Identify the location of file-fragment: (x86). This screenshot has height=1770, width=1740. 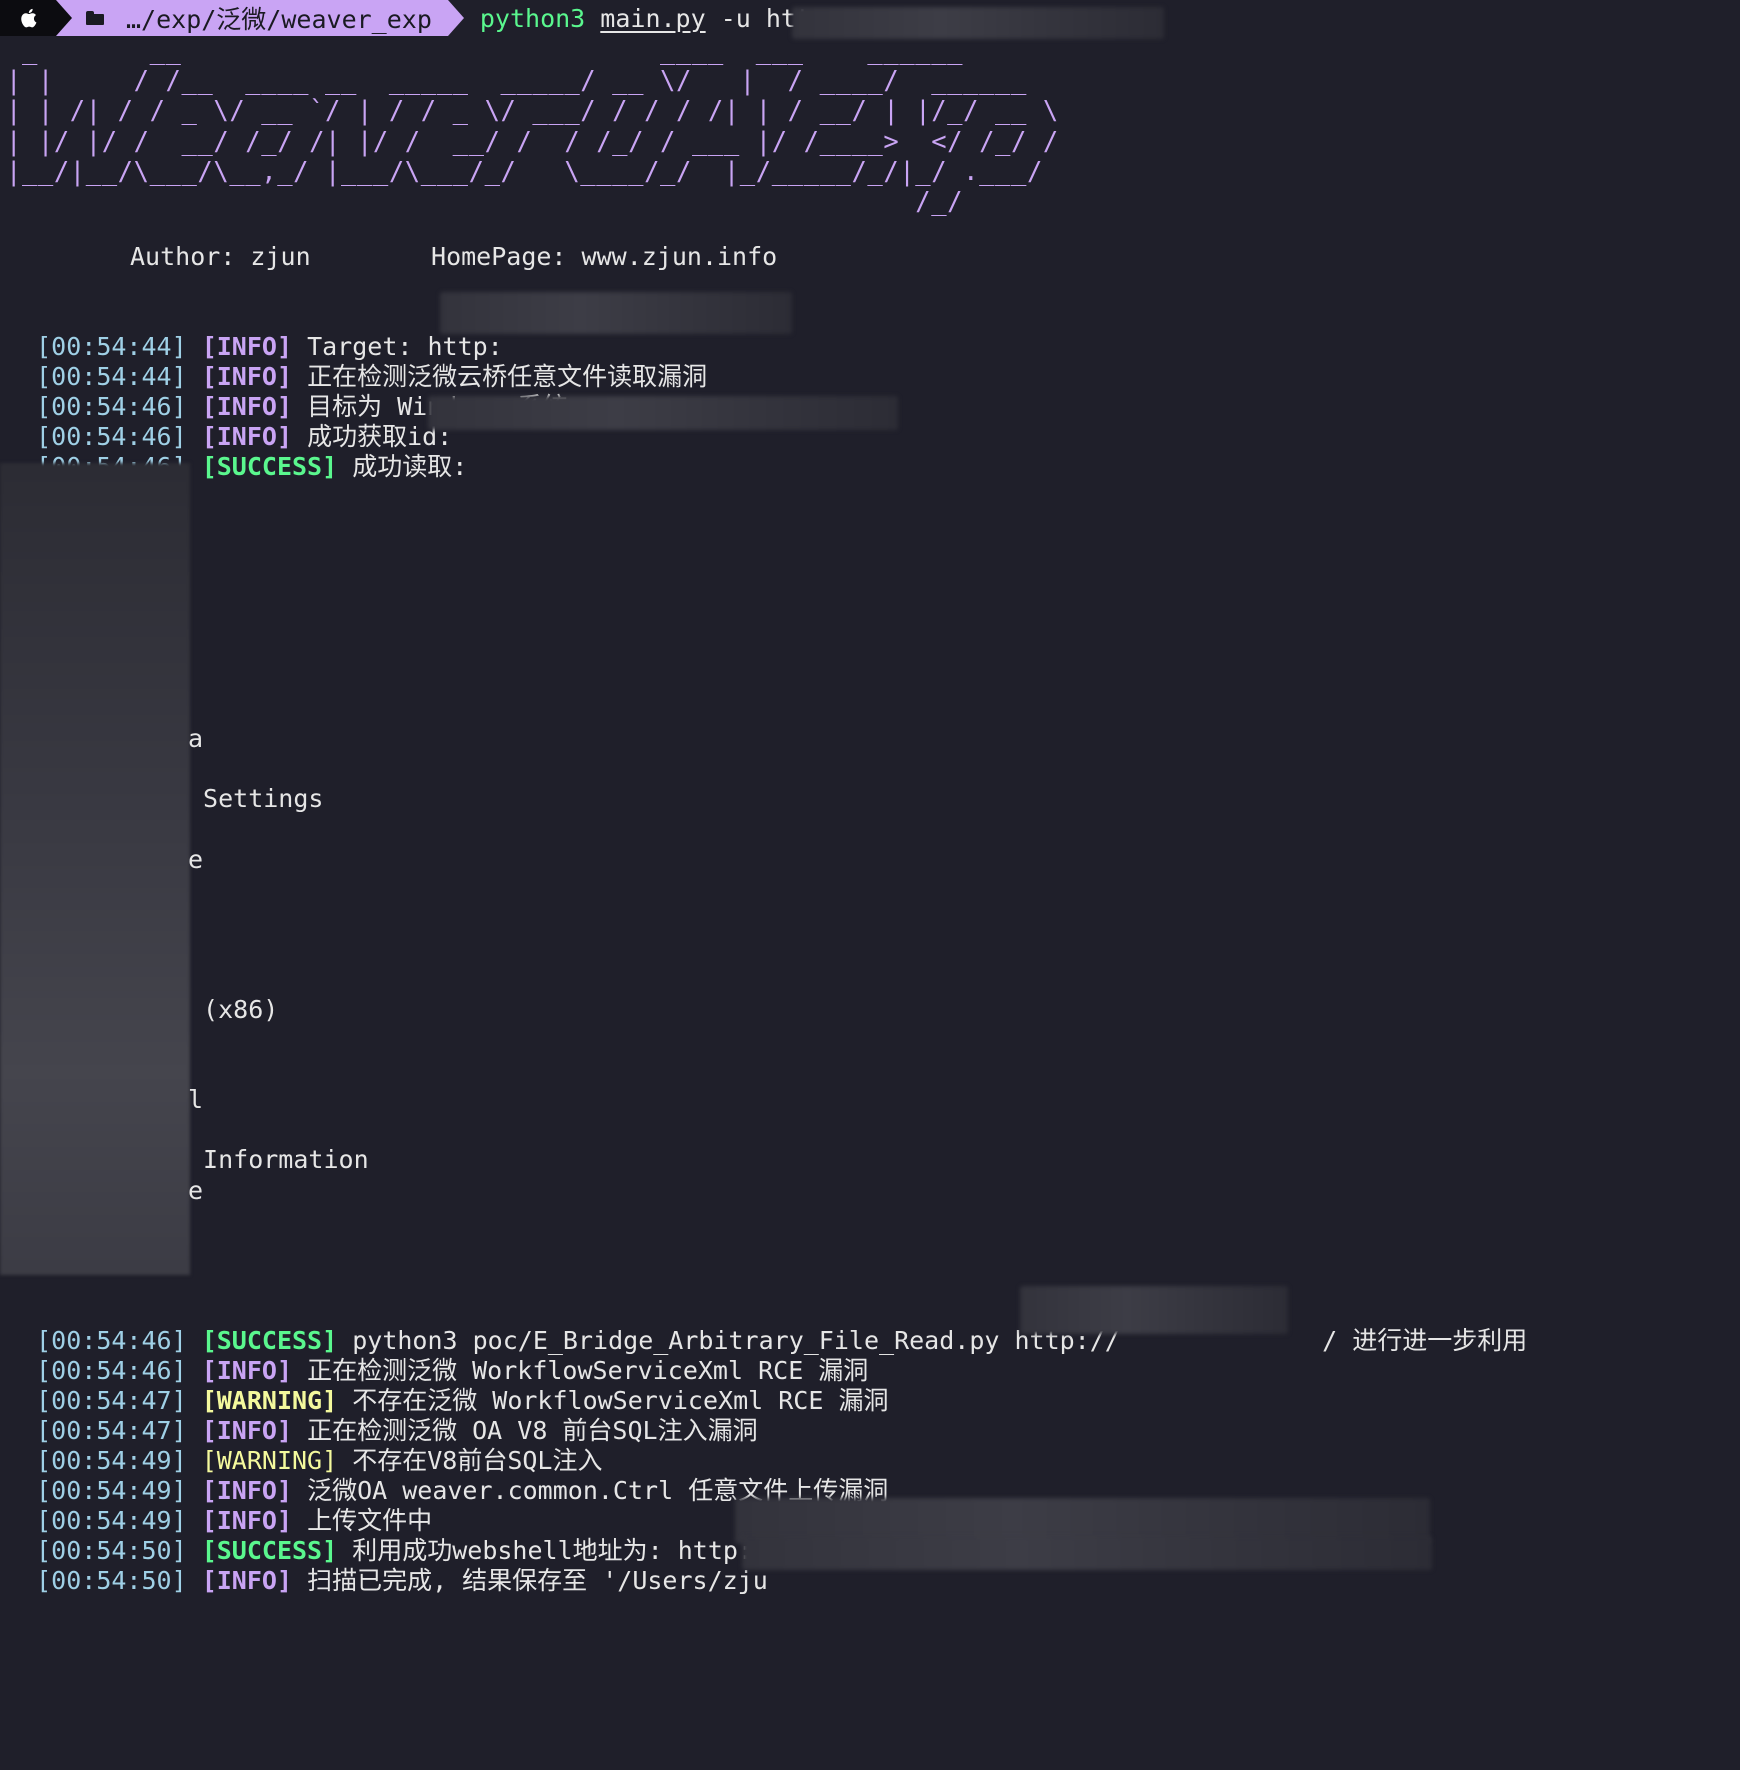
(233, 1009).